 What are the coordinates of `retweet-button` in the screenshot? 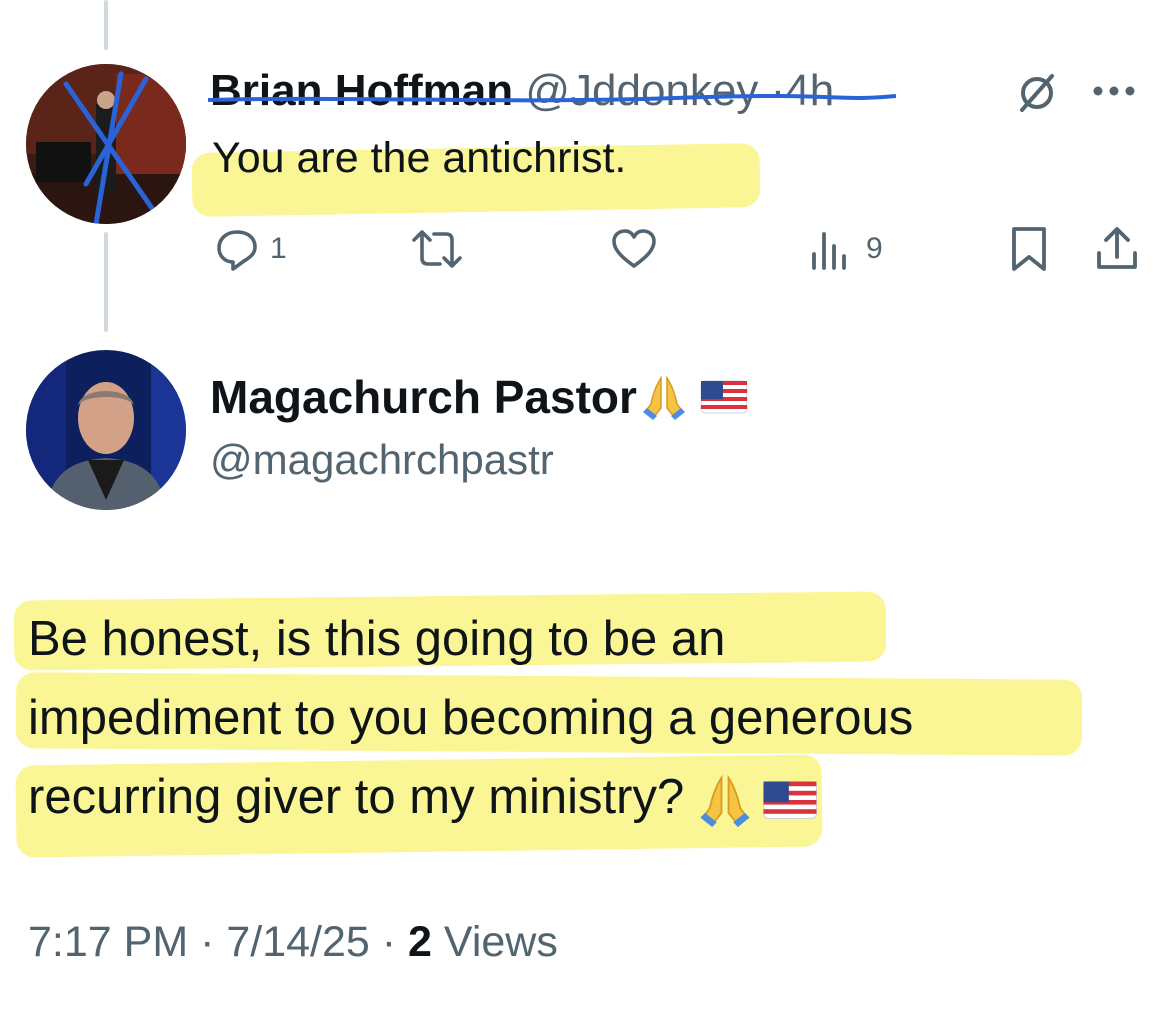 It's located at (437, 249).